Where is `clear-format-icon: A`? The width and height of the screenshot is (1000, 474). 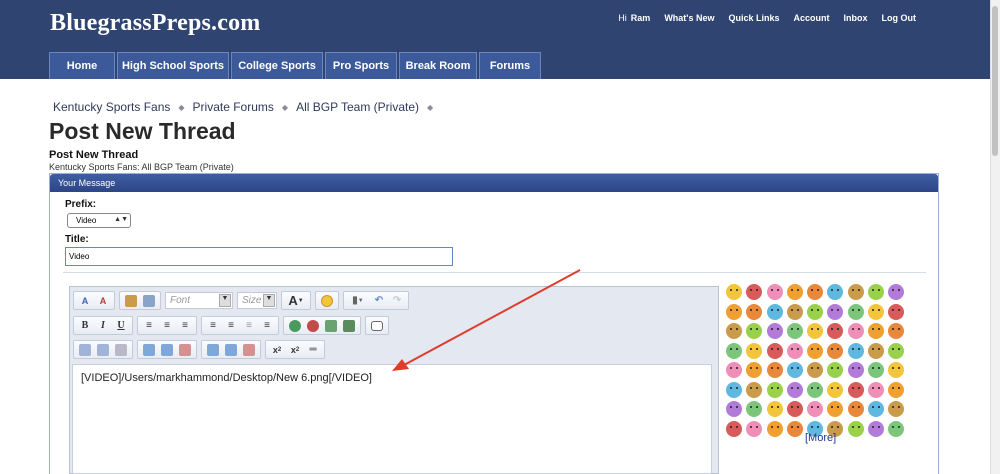 clear-format-icon: A is located at coordinates (103, 301).